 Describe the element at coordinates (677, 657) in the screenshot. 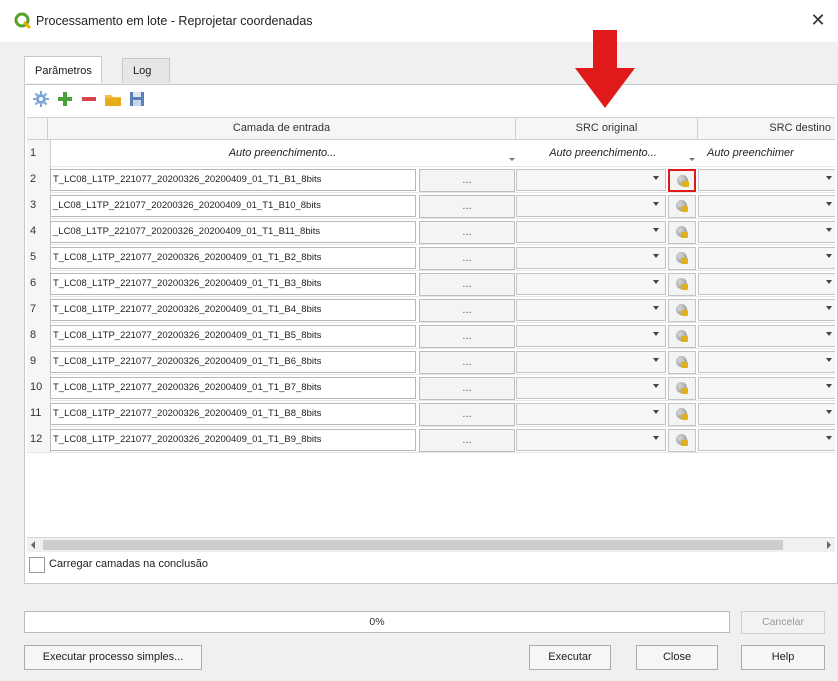

I see `close-button: Close` at that location.